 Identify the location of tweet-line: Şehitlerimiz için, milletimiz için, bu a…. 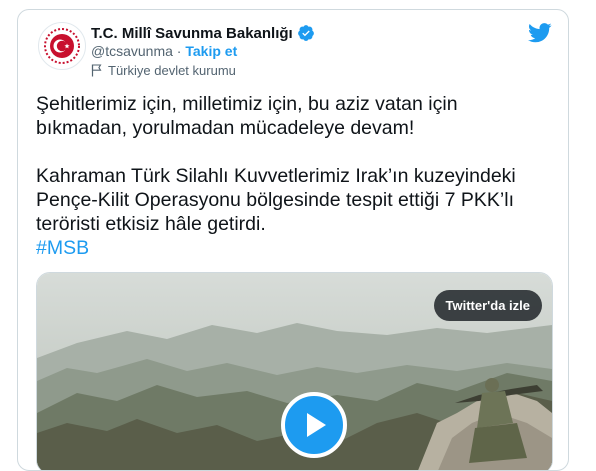
(247, 104).